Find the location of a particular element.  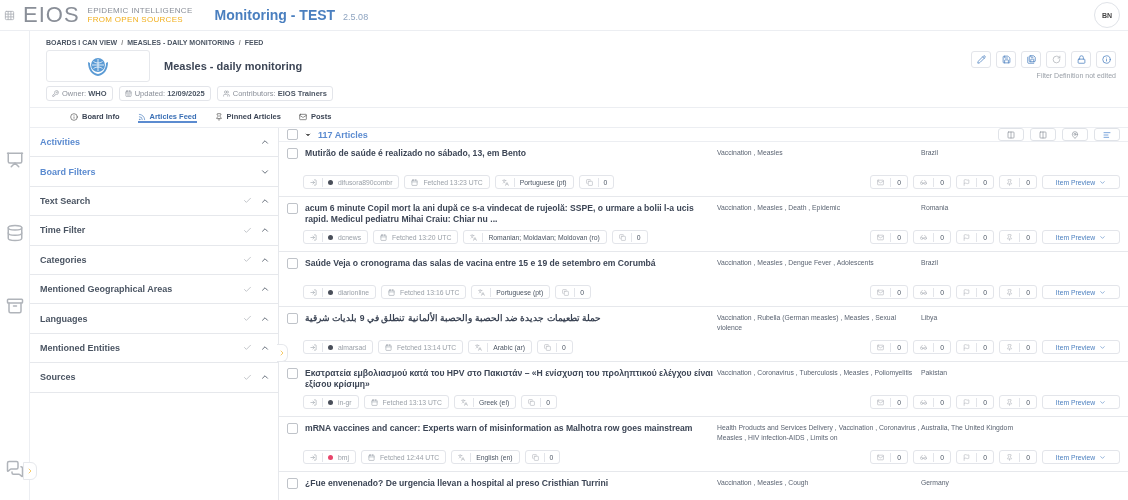

refresh-icon is located at coordinates (1056, 59).